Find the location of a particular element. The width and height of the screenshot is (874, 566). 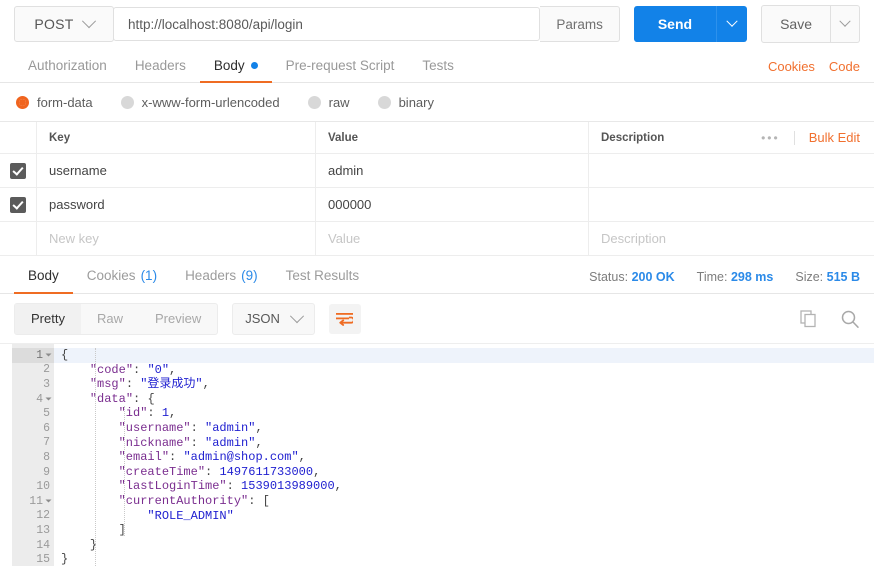

http-method-selector: POST is located at coordinates (64, 24).